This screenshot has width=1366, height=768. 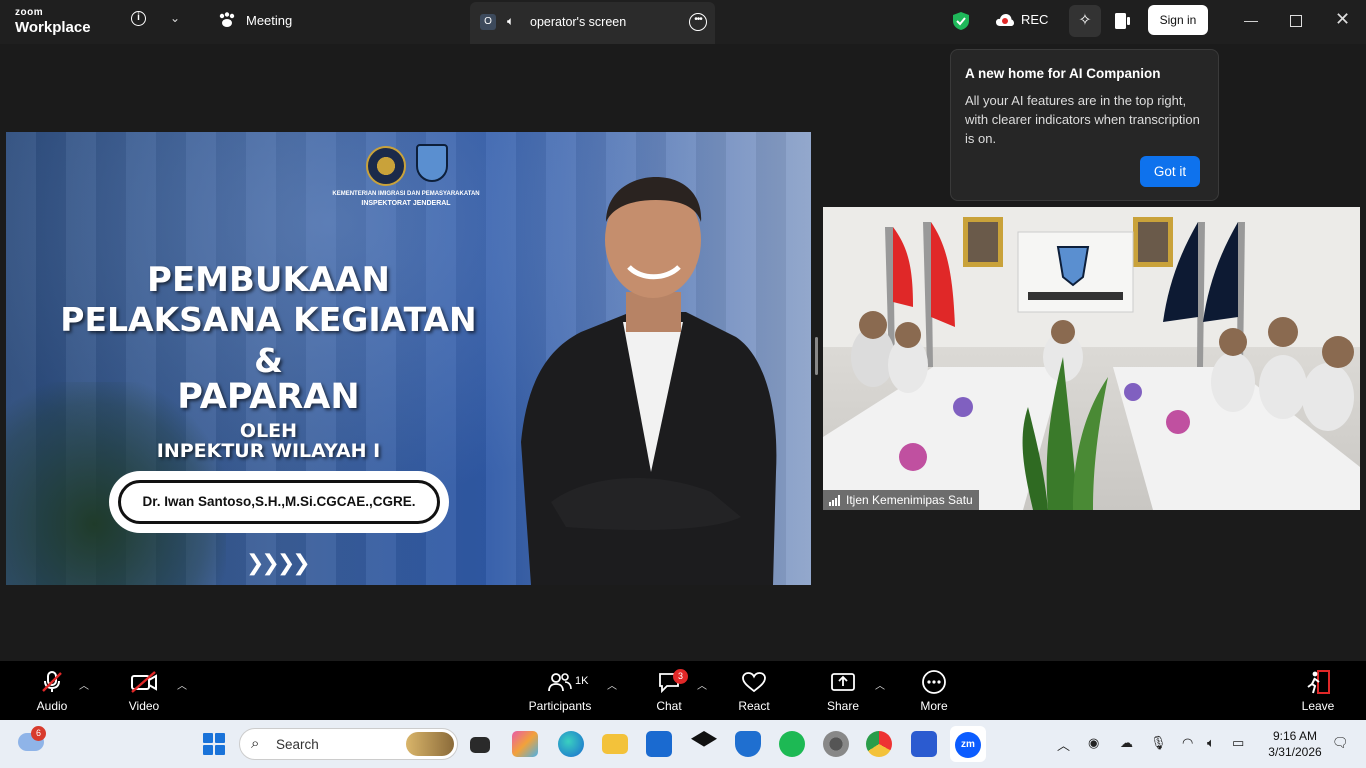 I want to click on leave-button: Leave, so click(x=1318, y=691).